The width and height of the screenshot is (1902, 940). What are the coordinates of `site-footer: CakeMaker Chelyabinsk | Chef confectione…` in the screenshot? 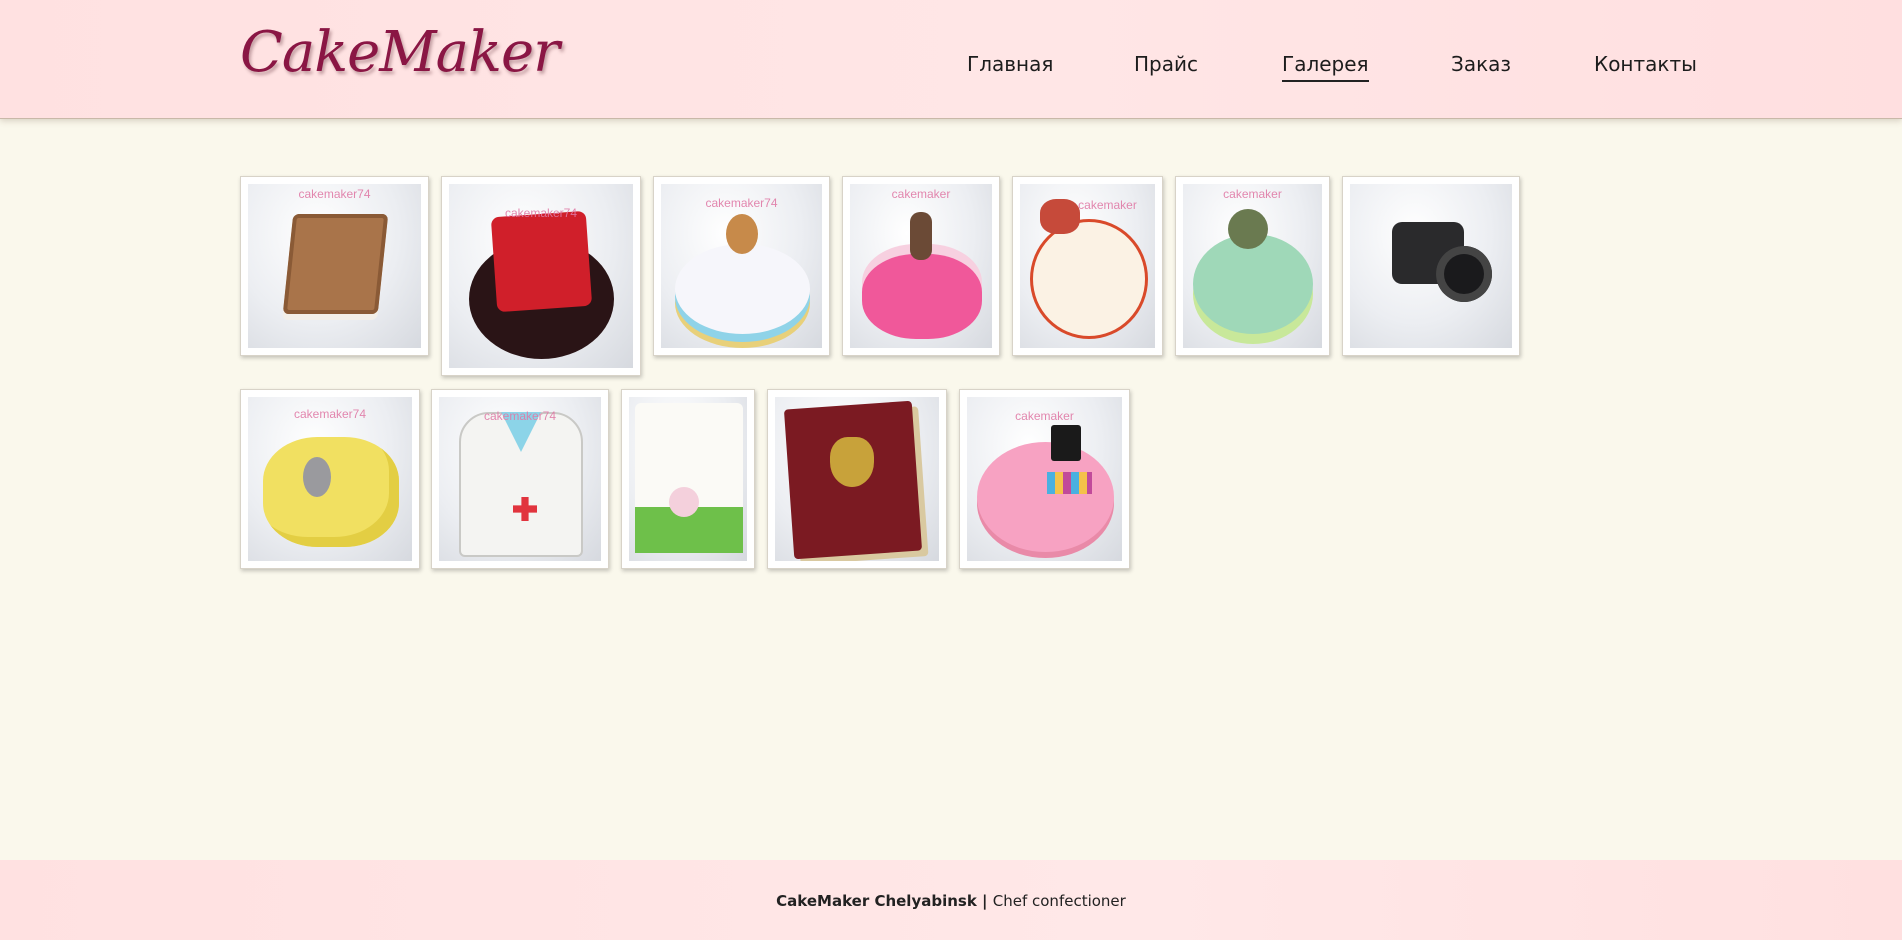 It's located at (951, 900).